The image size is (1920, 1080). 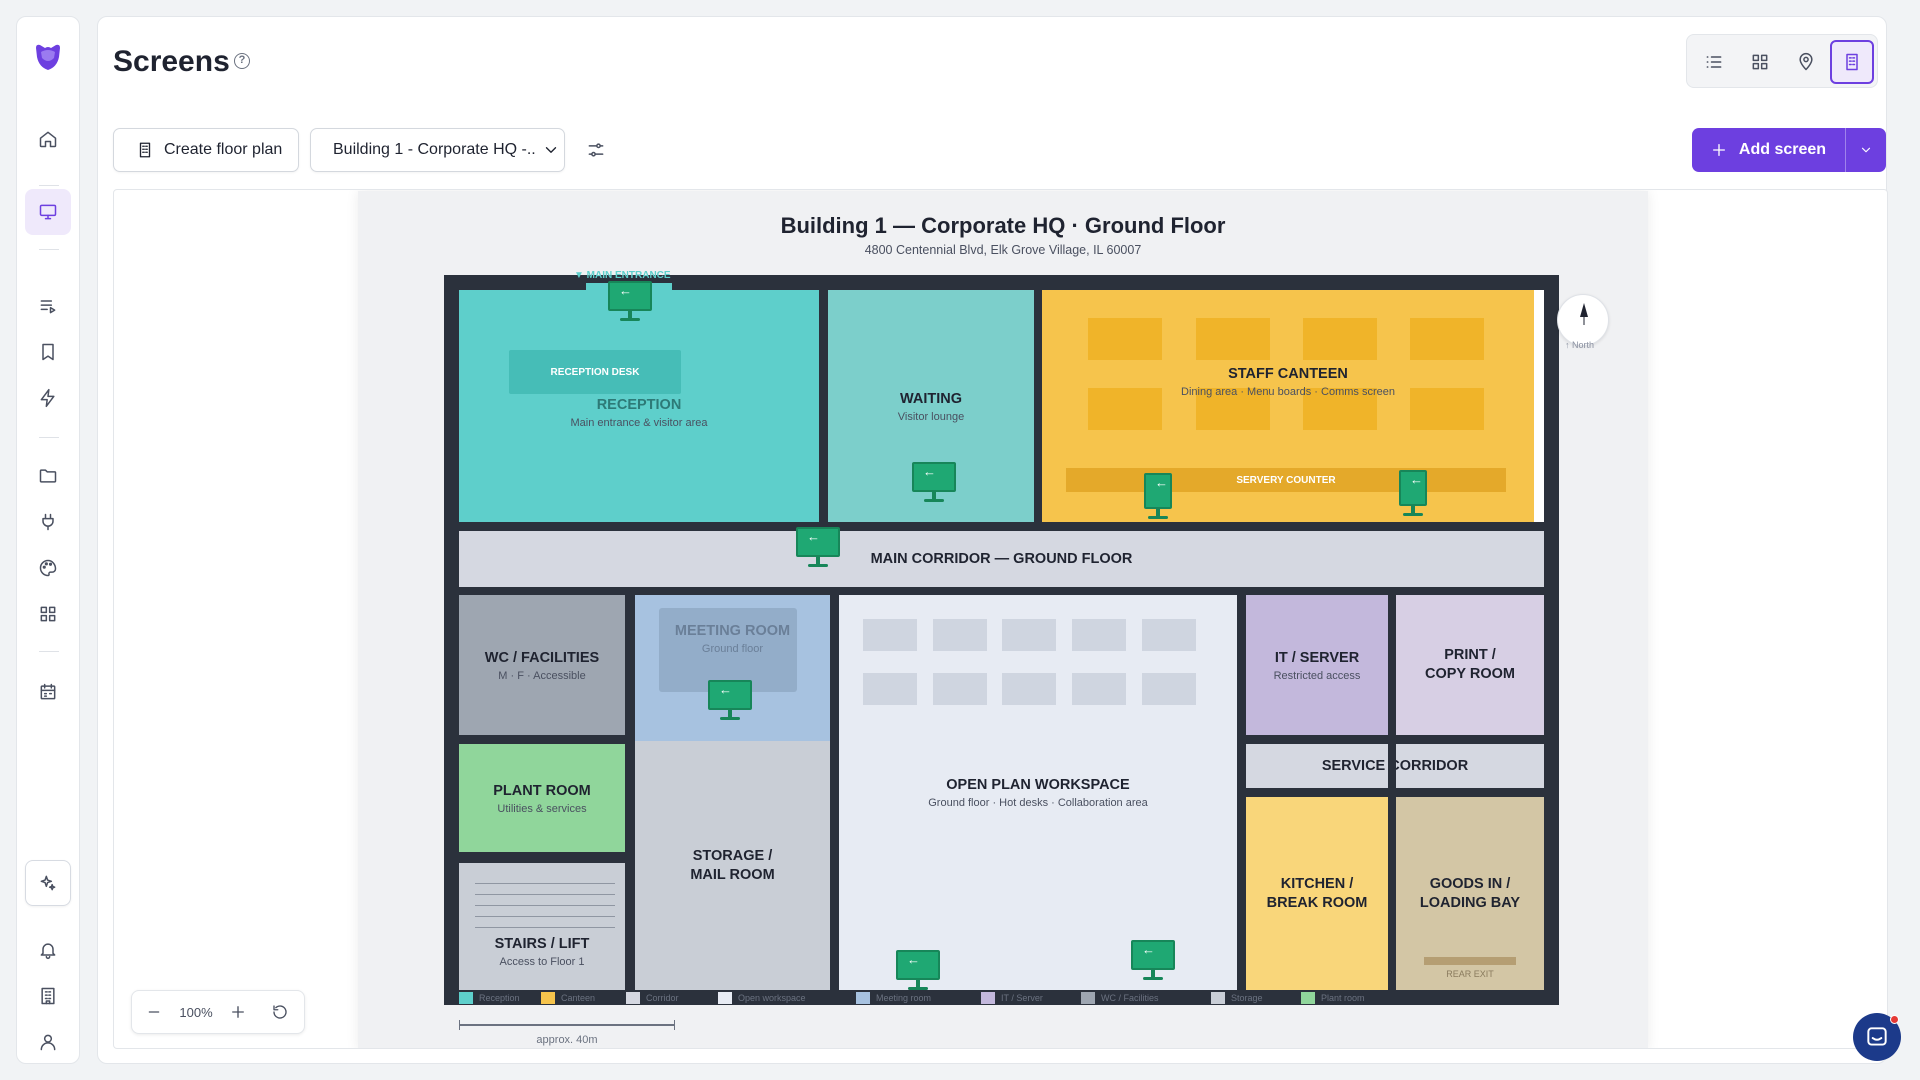 What do you see at coordinates (578, 998) in the screenshot?
I see `legend-label: Canteen` at bounding box center [578, 998].